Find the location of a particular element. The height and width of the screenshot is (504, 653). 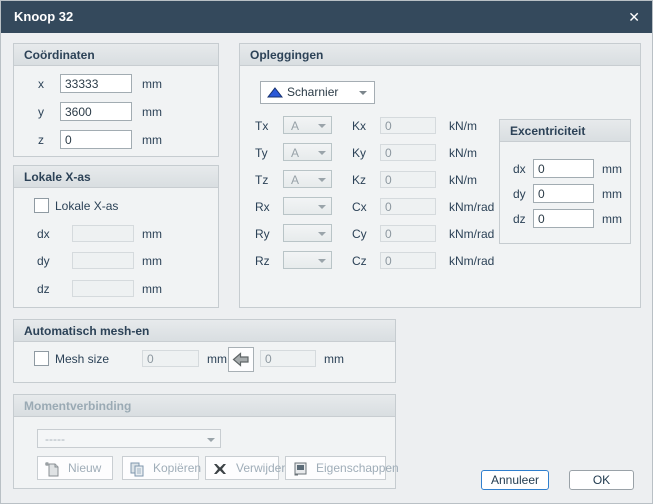

new-document-icon is located at coordinates (52, 469).